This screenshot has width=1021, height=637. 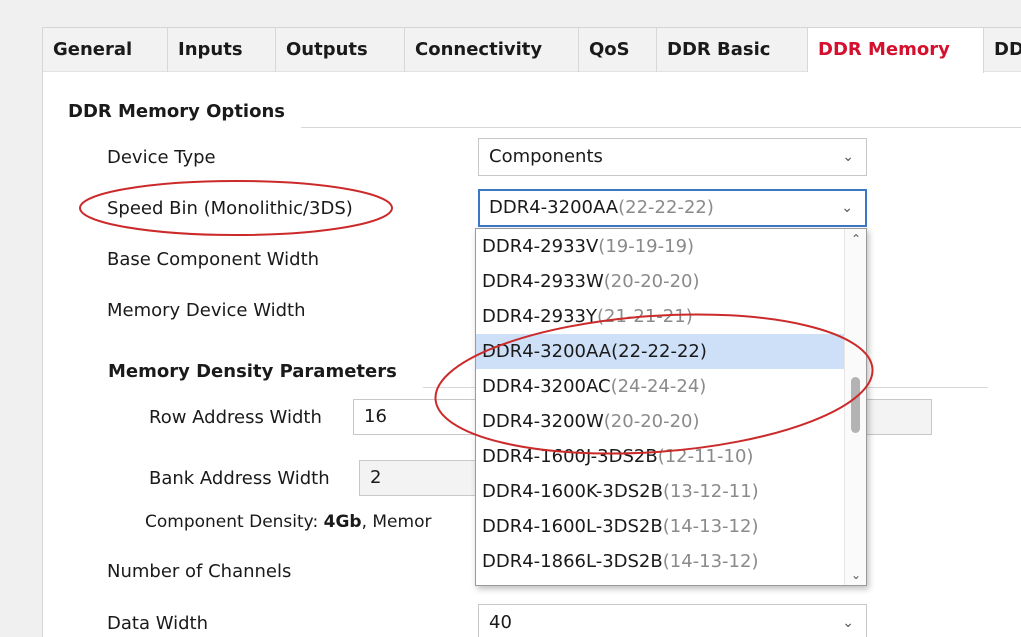 I want to click on dropdown-option: DDR4-2933W(20-20-20), so click(x=660, y=281).